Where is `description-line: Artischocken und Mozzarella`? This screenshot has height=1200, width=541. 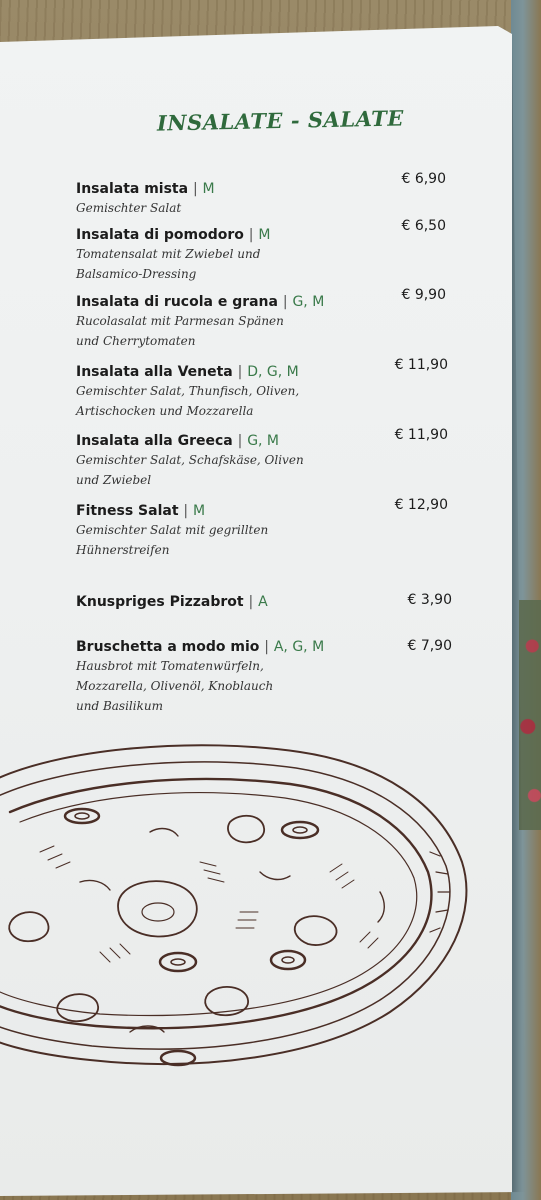
description-line: Artischocken und Mozzarella is located at coordinates (165, 411).